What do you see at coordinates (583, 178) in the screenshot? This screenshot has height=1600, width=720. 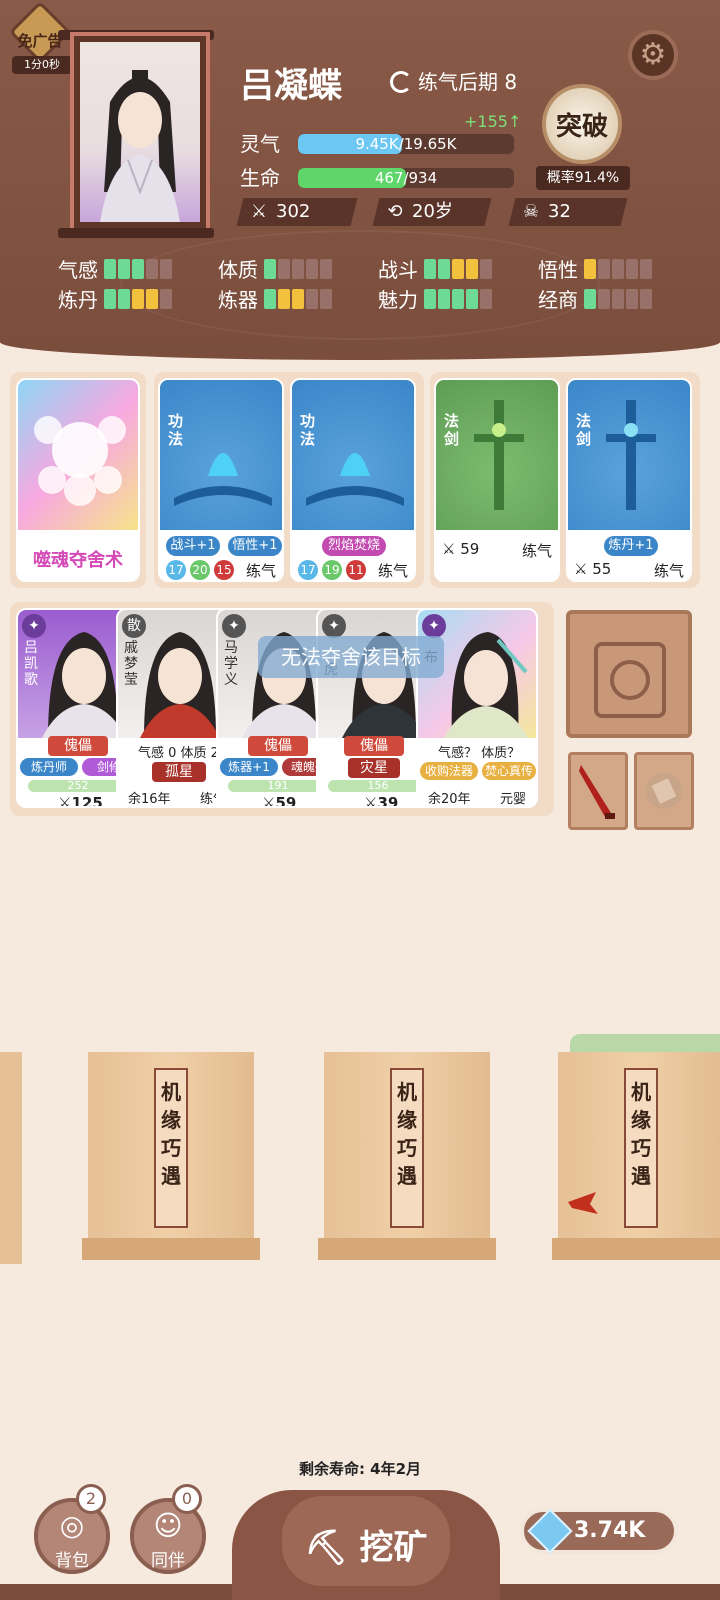 I see `breakthrough-rate: 概率91.4%` at bounding box center [583, 178].